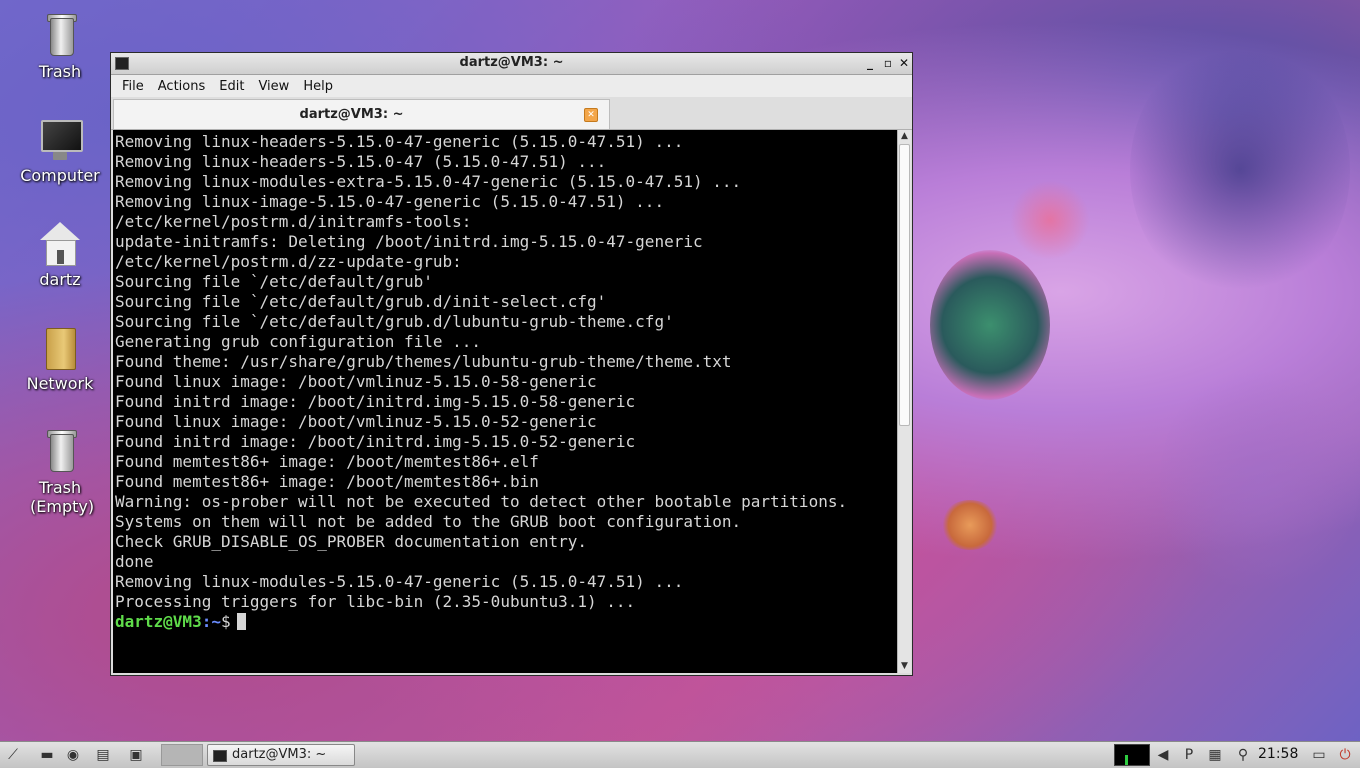 This screenshot has width=1360, height=768. I want to click on terminal-launcher-icon: ▣, so click(136, 755).